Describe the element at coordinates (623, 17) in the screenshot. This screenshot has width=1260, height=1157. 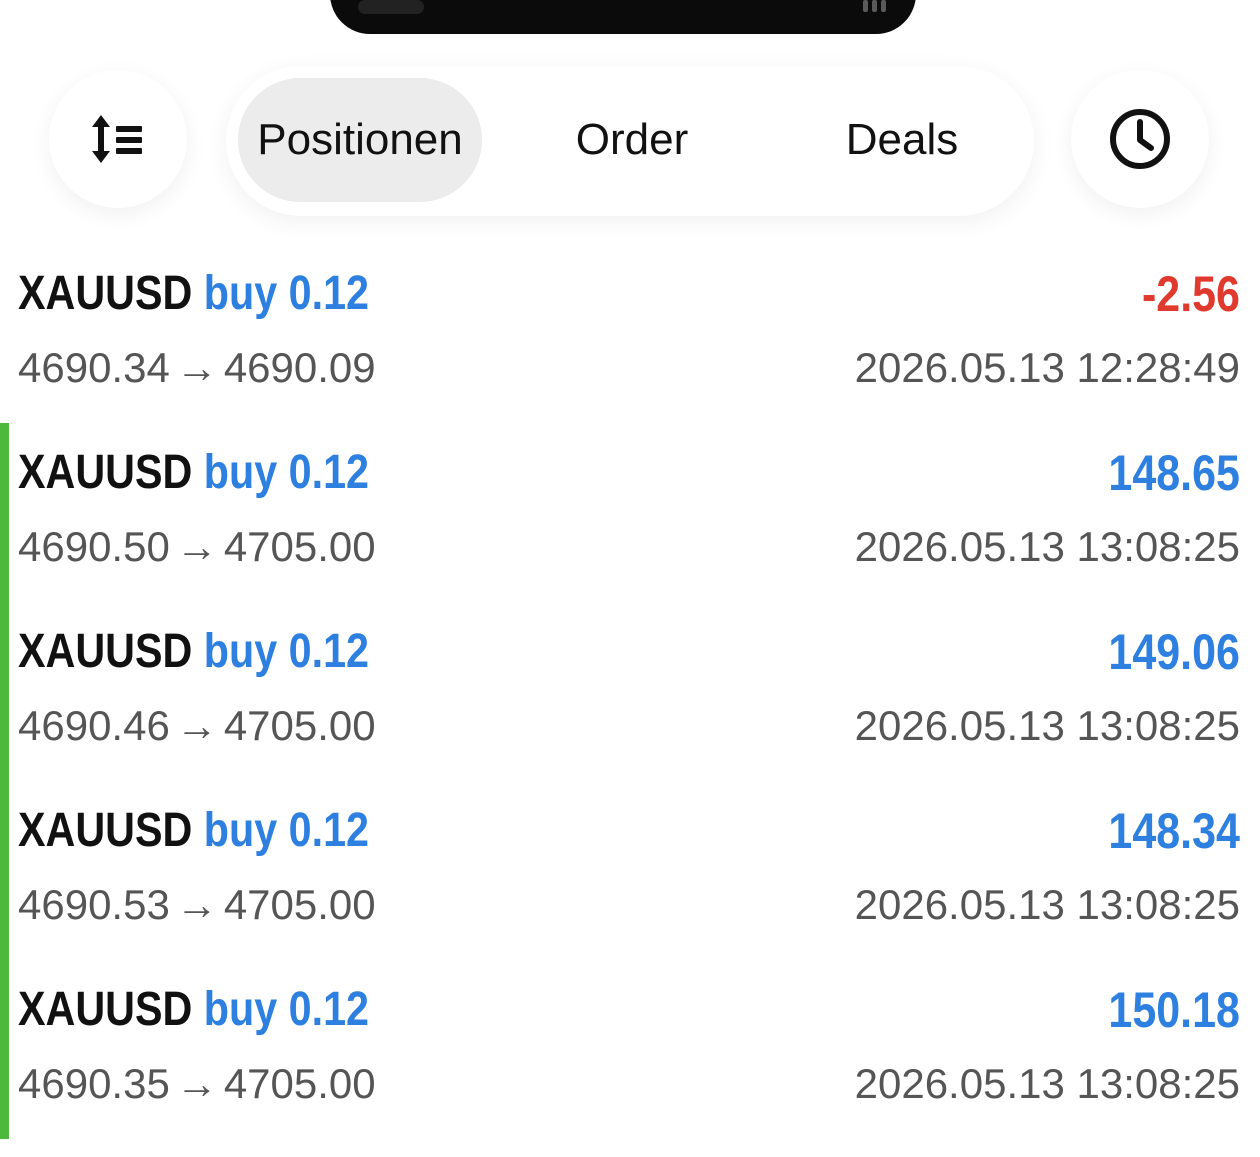
I see `dynamic-island` at that location.